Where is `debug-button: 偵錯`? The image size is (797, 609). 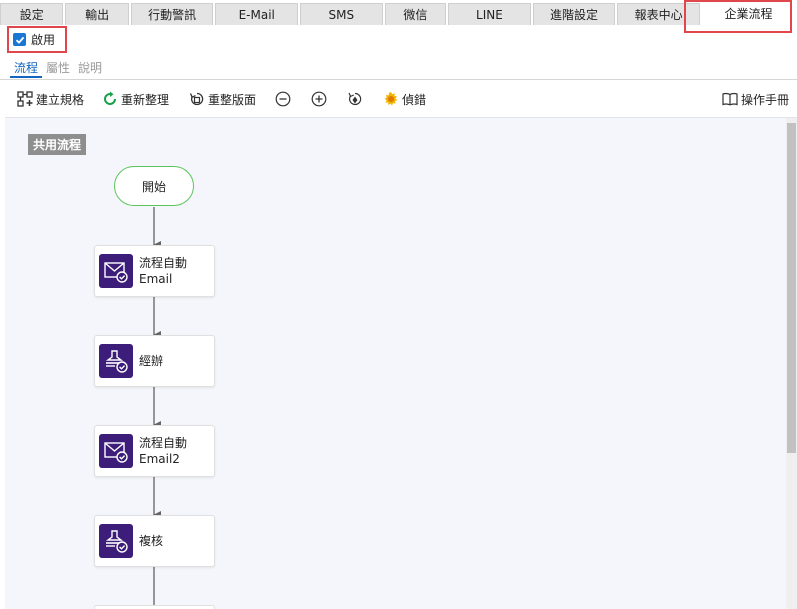
debug-button: 偵錯 is located at coordinates (404, 99).